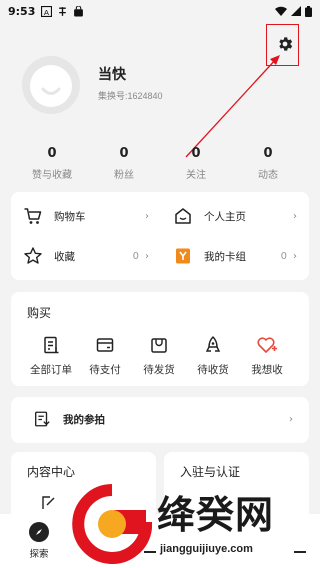  Describe the element at coordinates (51, 370) in the screenshot. I see `all-orders-label: 全部订单` at that location.